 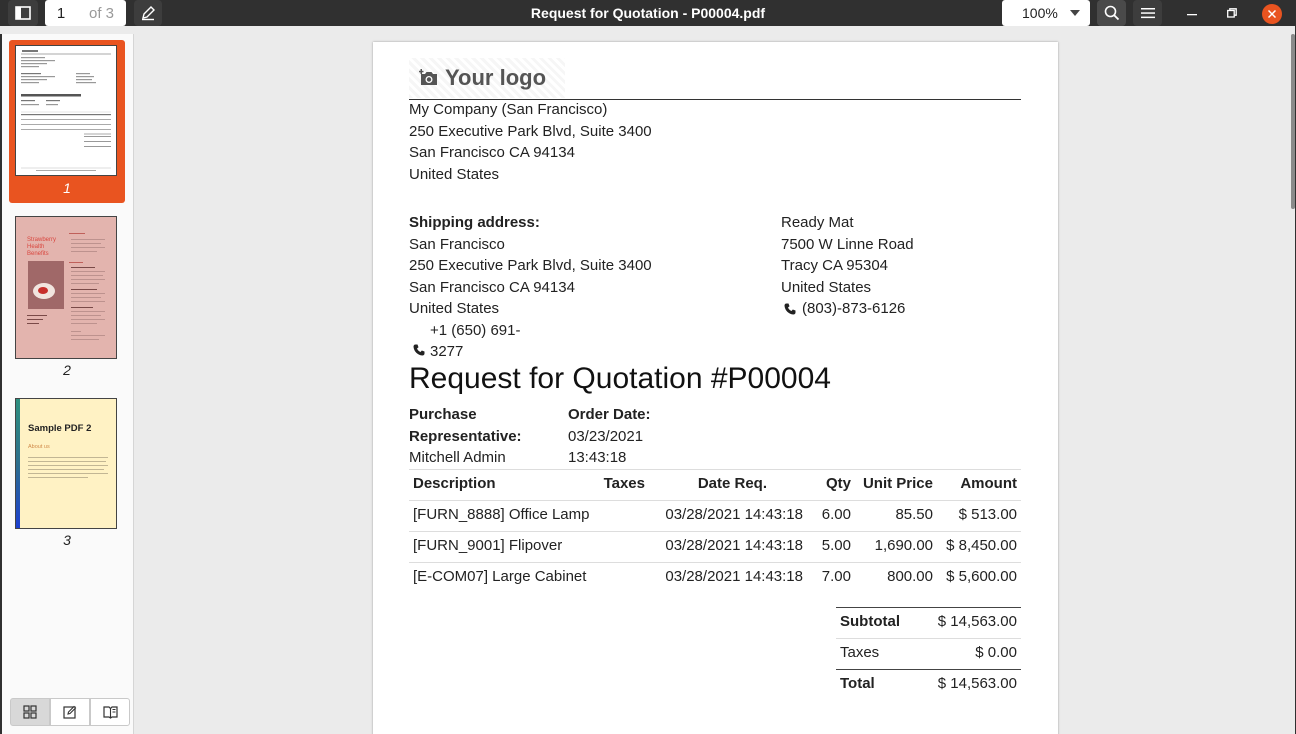 I want to click on book-icon, so click(x=110, y=712).